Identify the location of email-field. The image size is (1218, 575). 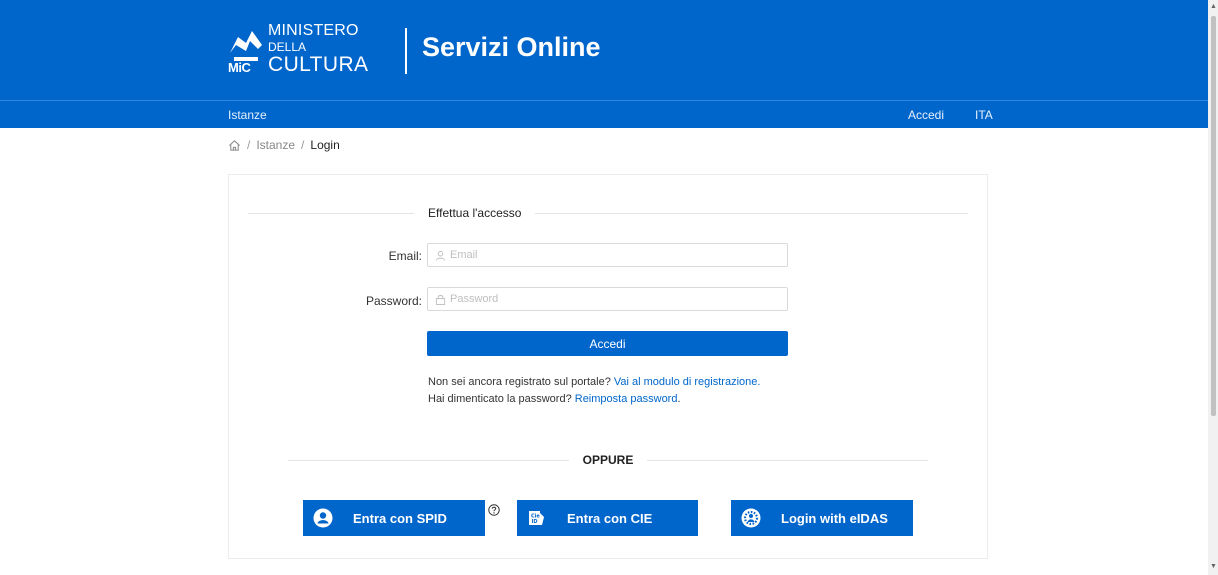
(607, 255).